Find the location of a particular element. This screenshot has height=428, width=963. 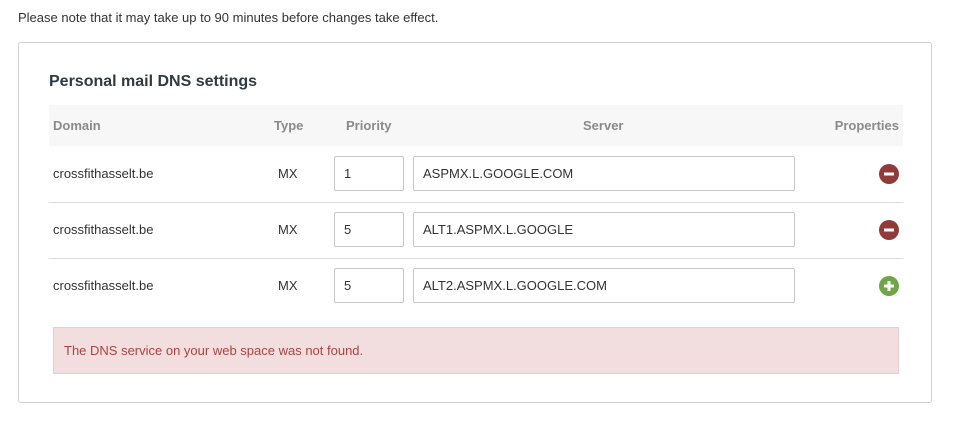

table-header: Domain Type Priority Server Properties is located at coordinates (476, 125).